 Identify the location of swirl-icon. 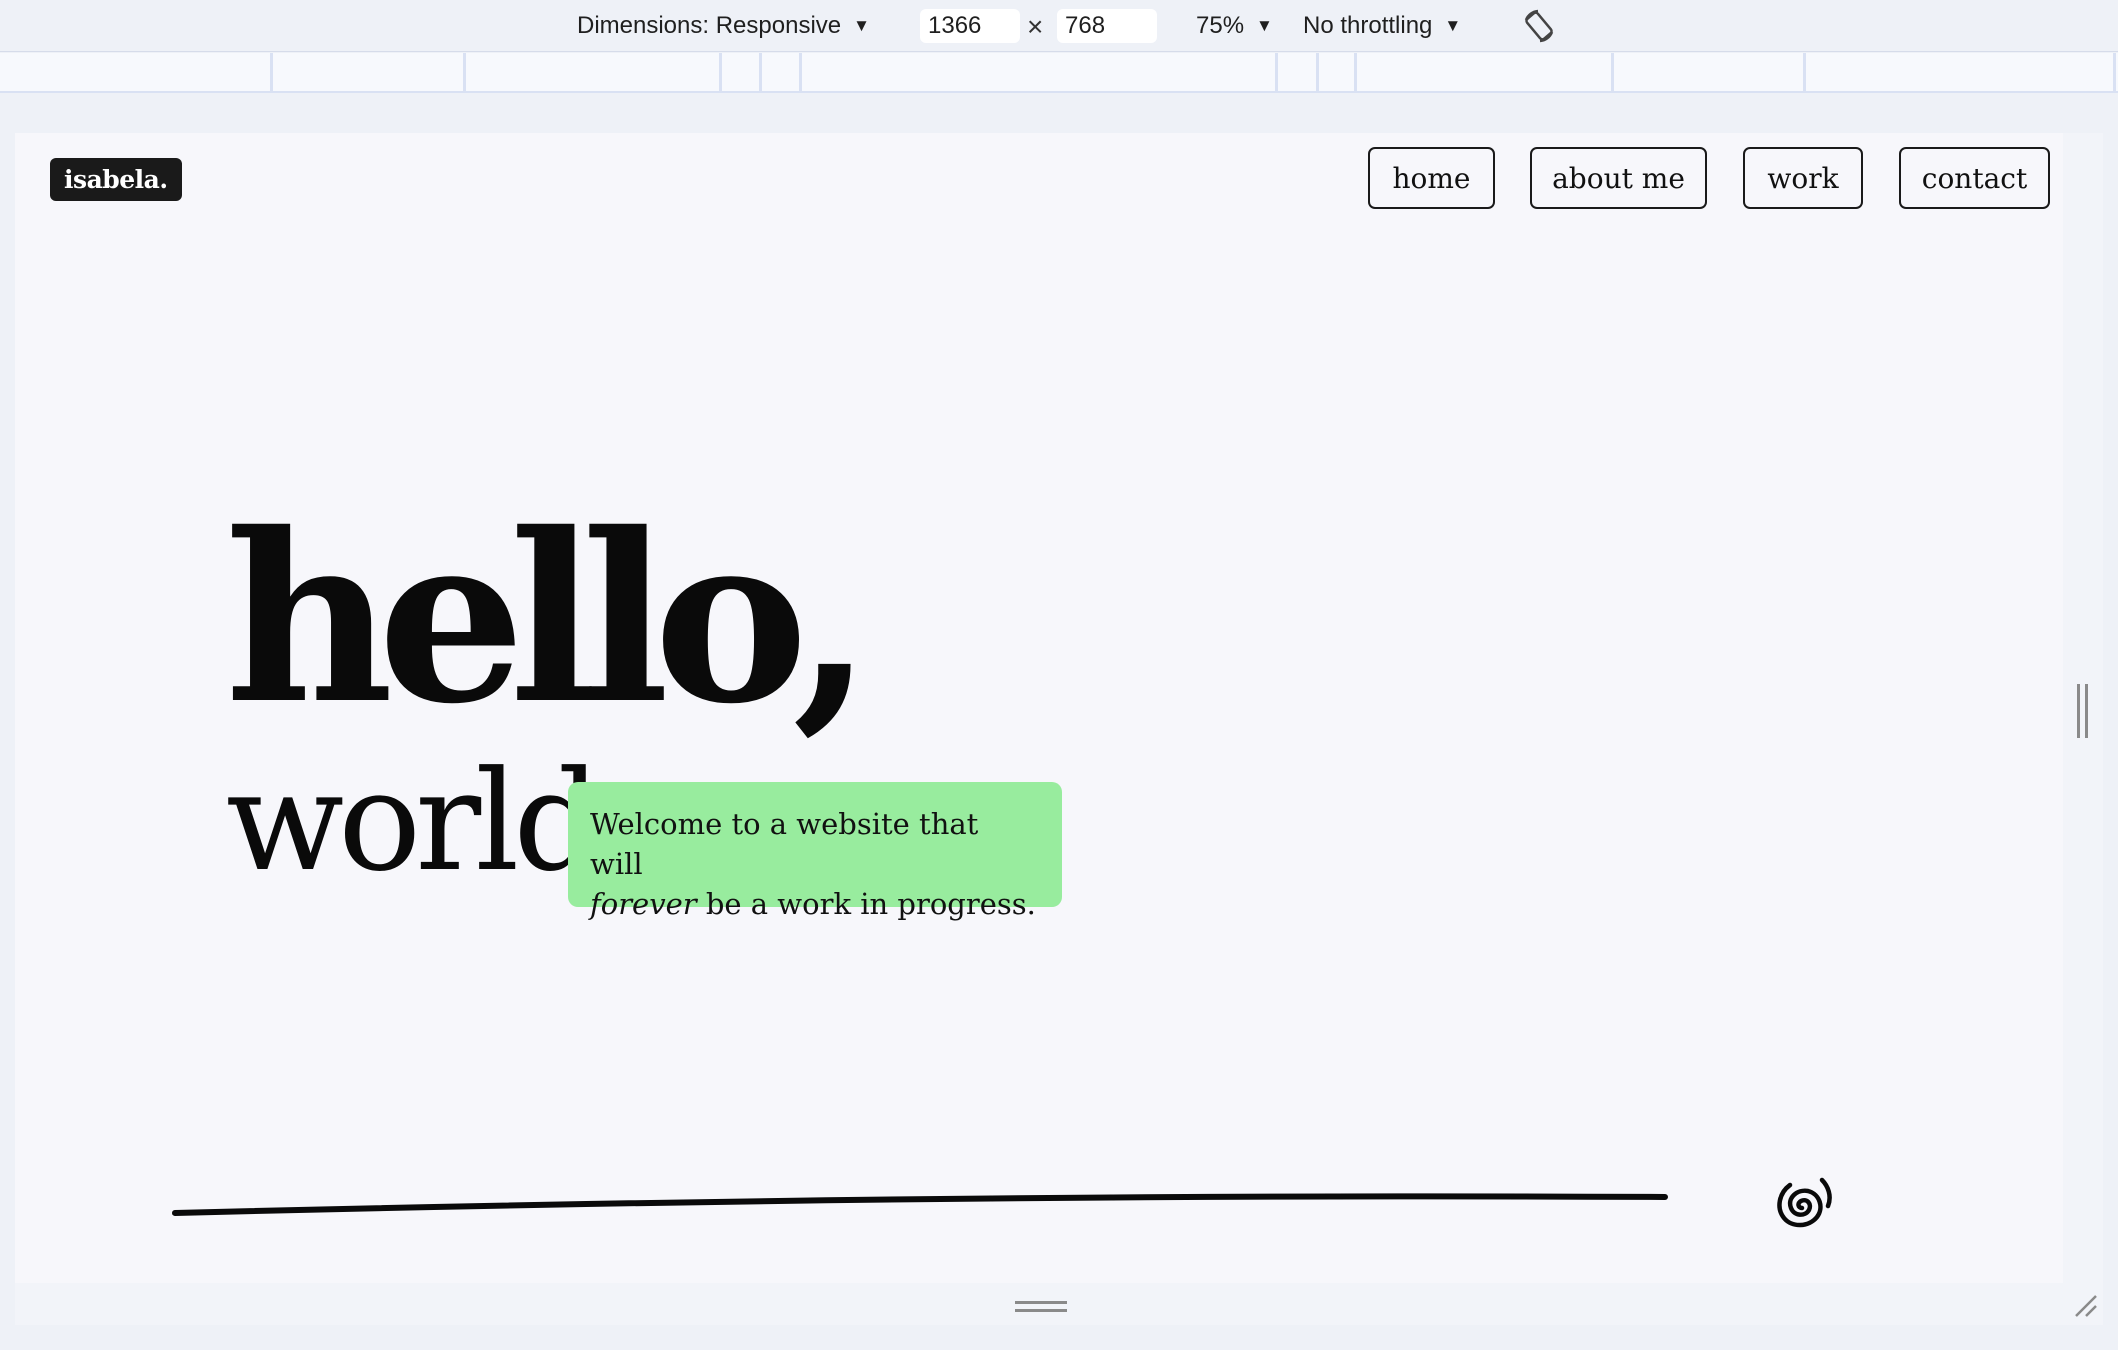
(1804, 1202).